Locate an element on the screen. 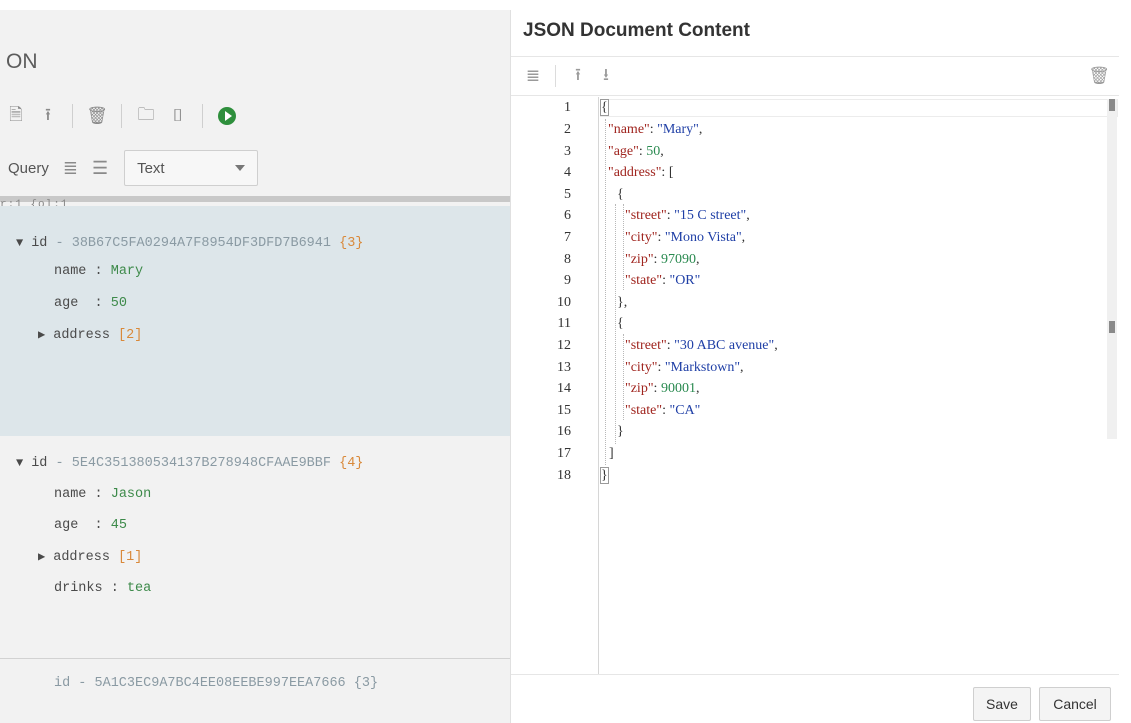 The width and height of the screenshot is (1131, 723). code-line: ] is located at coordinates (611, 454).